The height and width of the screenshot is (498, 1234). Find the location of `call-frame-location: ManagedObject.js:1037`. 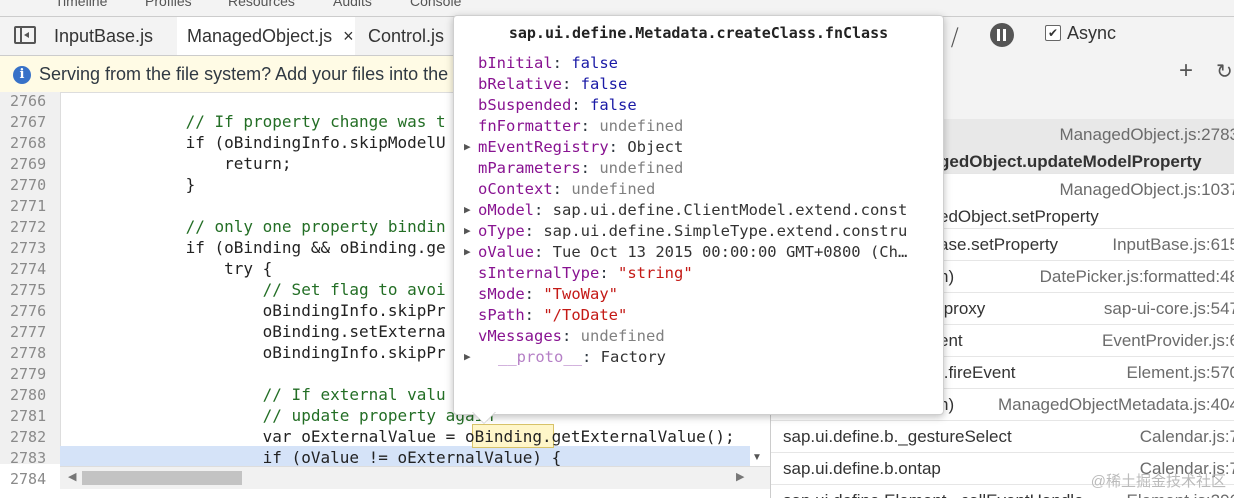

call-frame-location: ManagedObject.js:1037 is located at coordinates (1146, 190).